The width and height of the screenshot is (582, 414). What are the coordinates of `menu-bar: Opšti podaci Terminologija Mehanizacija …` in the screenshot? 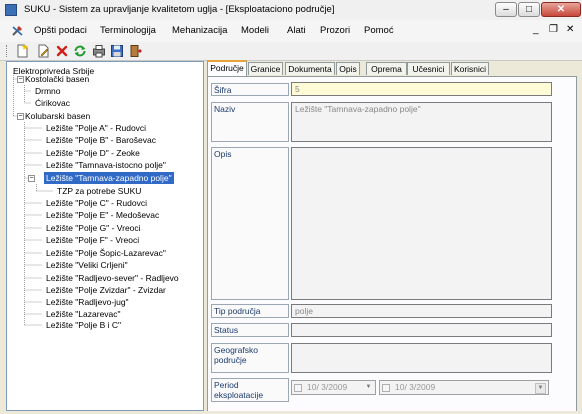 It's located at (291, 31).